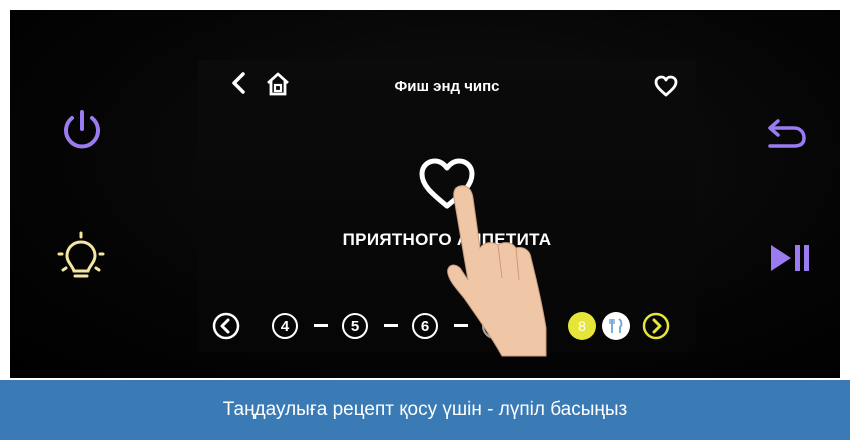 This screenshot has width=850, height=440. I want to click on next-step-button, so click(656, 326).